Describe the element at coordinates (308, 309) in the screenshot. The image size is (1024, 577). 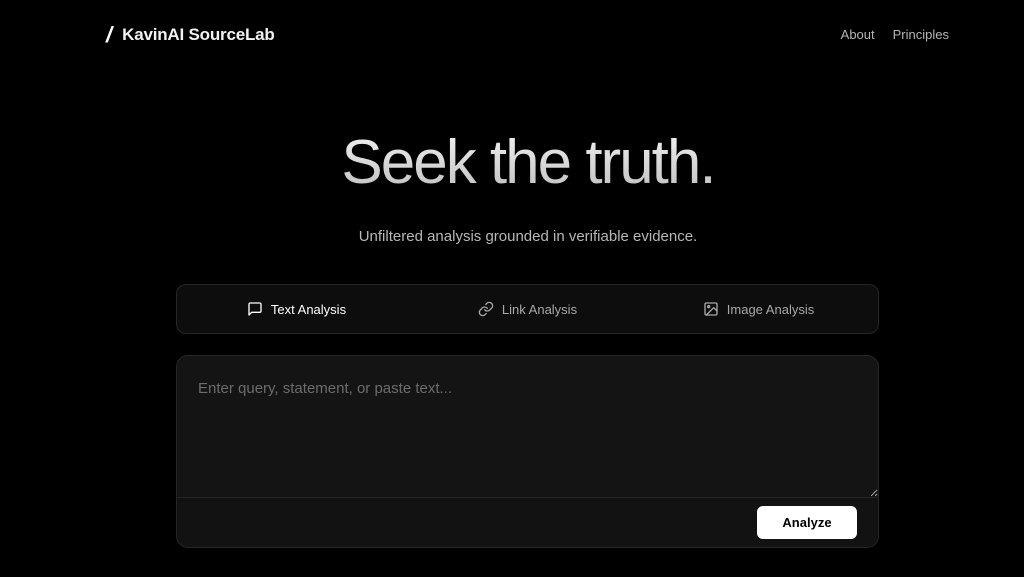
I see `tab-label: Text Analysis` at that location.